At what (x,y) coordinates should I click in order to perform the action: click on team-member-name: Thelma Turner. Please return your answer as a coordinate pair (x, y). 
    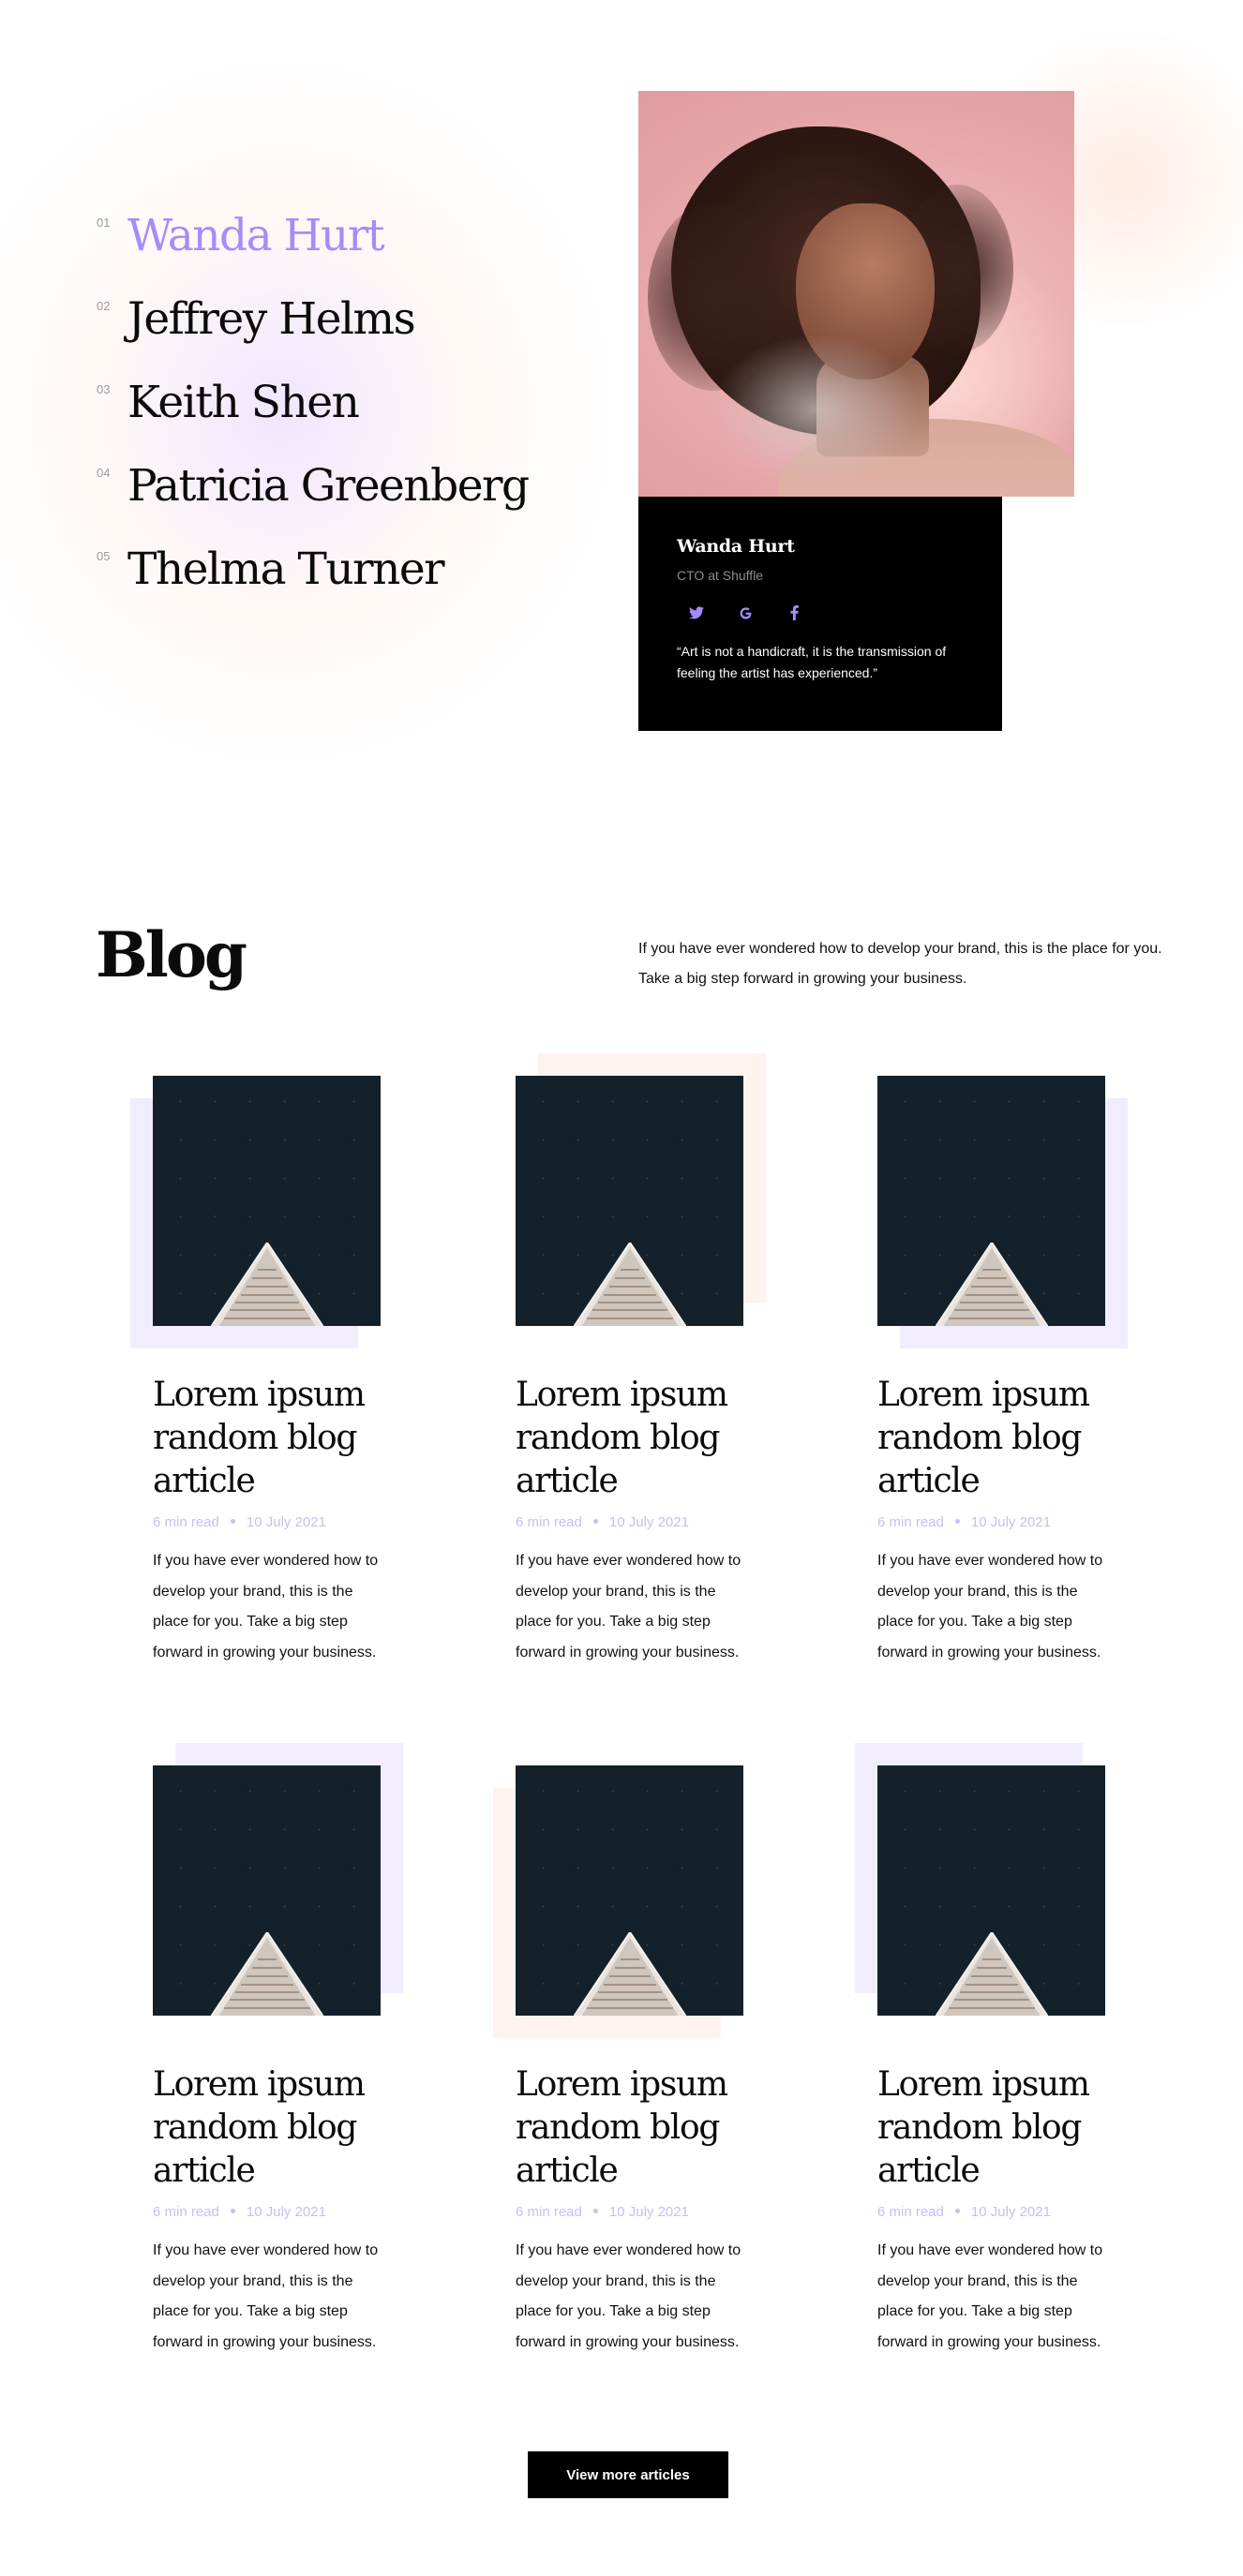
    Looking at the image, I should click on (286, 569).